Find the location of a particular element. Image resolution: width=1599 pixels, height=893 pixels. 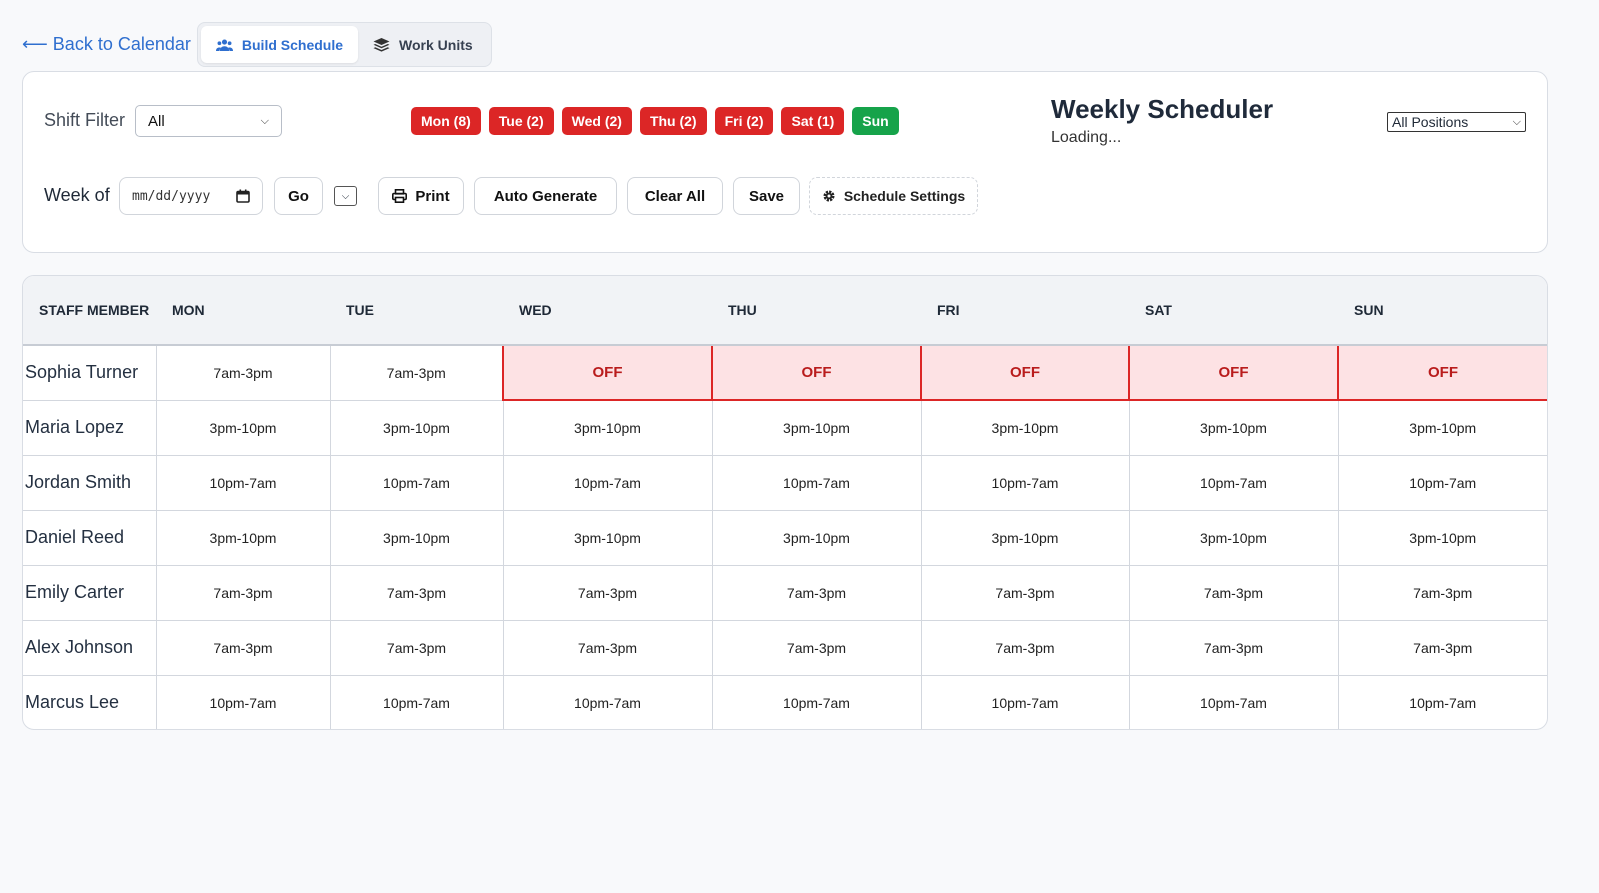

day-chip-sun: Sun is located at coordinates (875, 121).